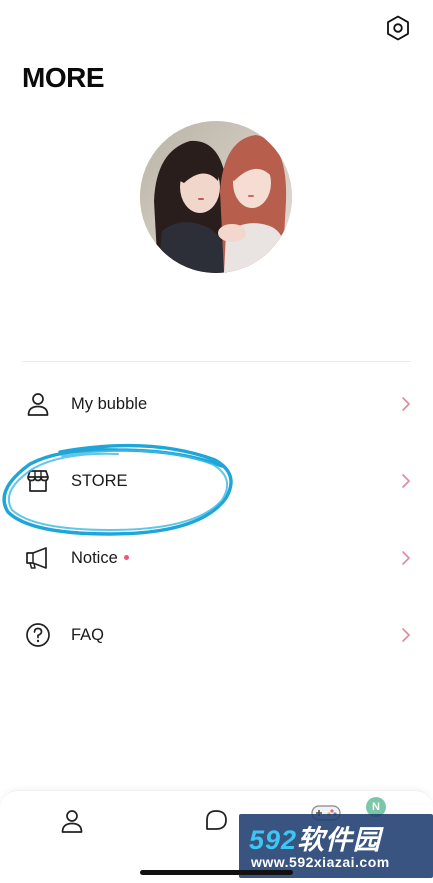 This screenshot has width=433, height=883. I want to click on section-divider, so click(216, 361).